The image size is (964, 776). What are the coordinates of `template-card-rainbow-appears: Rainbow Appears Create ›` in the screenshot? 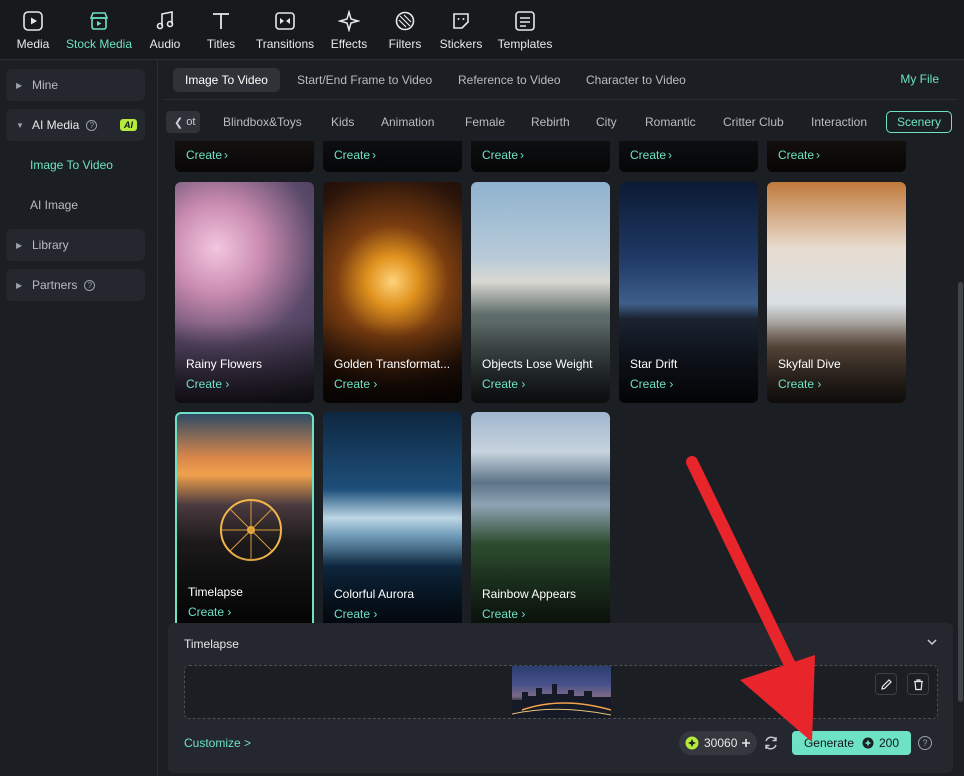 It's located at (540, 518).